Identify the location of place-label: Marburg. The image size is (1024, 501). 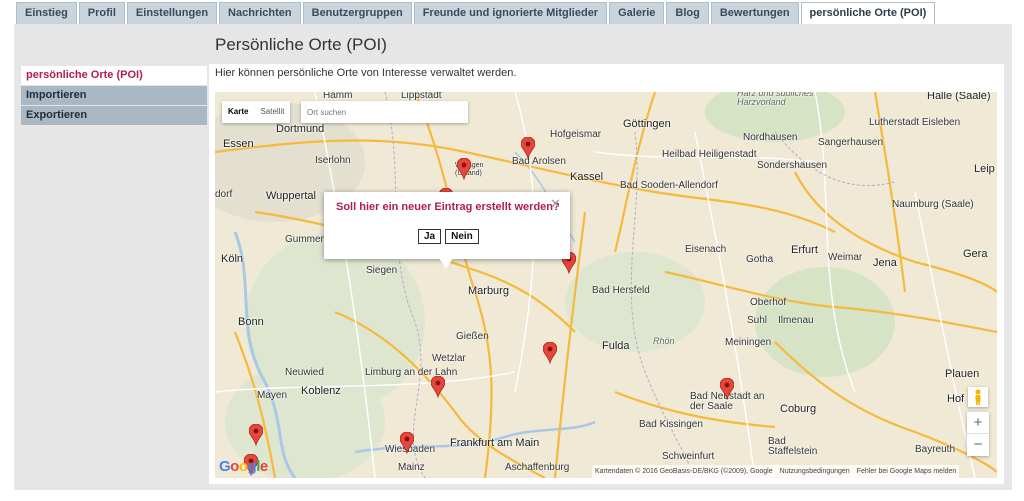
(488, 291).